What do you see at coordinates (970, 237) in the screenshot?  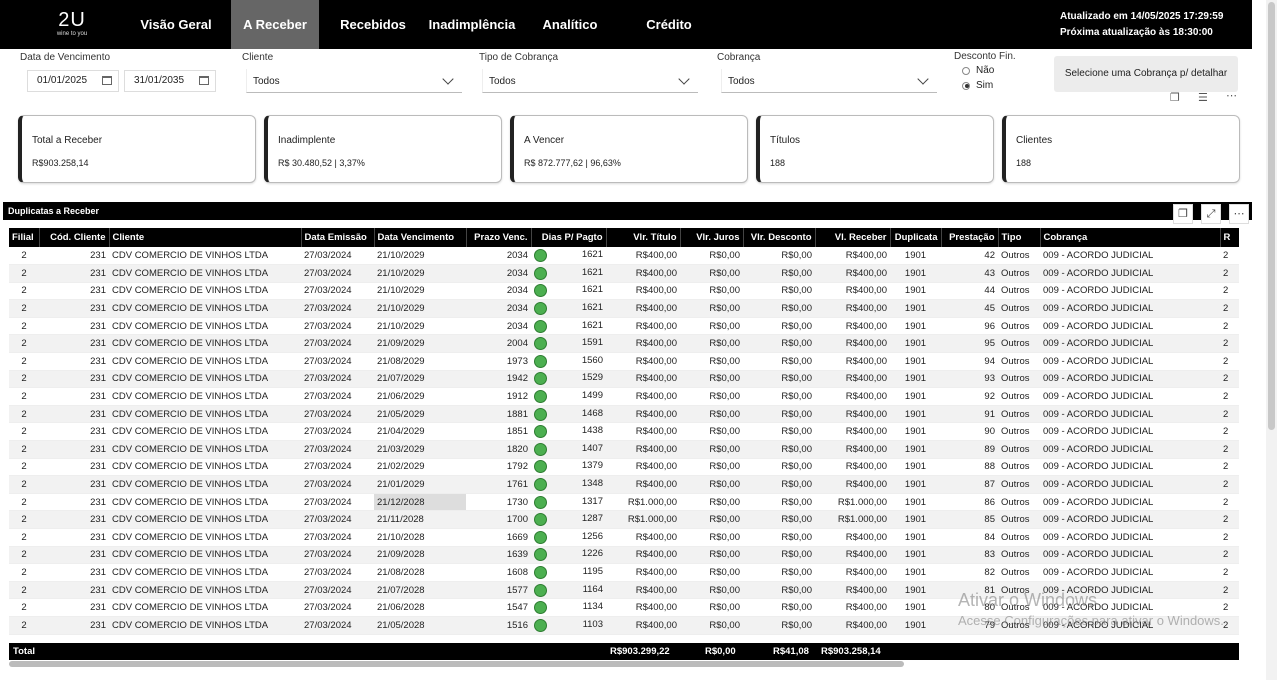 I see `column-header: Prestação` at bounding box center [970, 237].